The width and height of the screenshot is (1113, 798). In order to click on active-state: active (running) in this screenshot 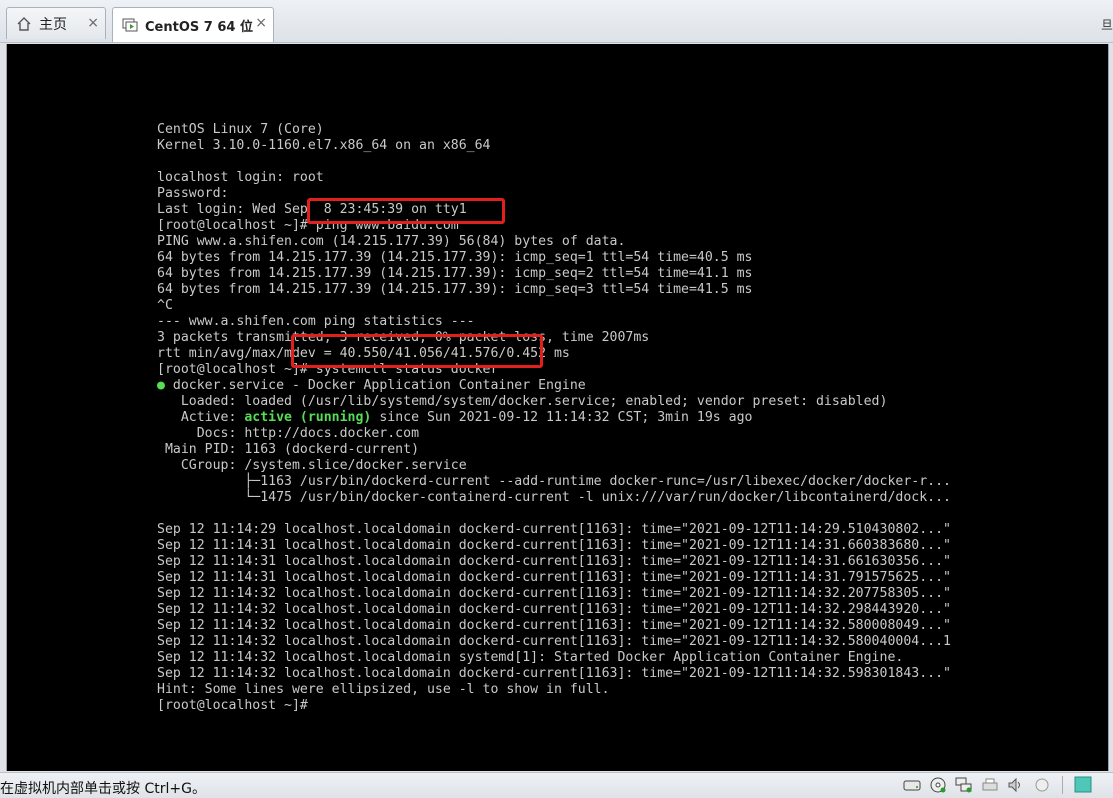, I will do `click(308, 417)`.